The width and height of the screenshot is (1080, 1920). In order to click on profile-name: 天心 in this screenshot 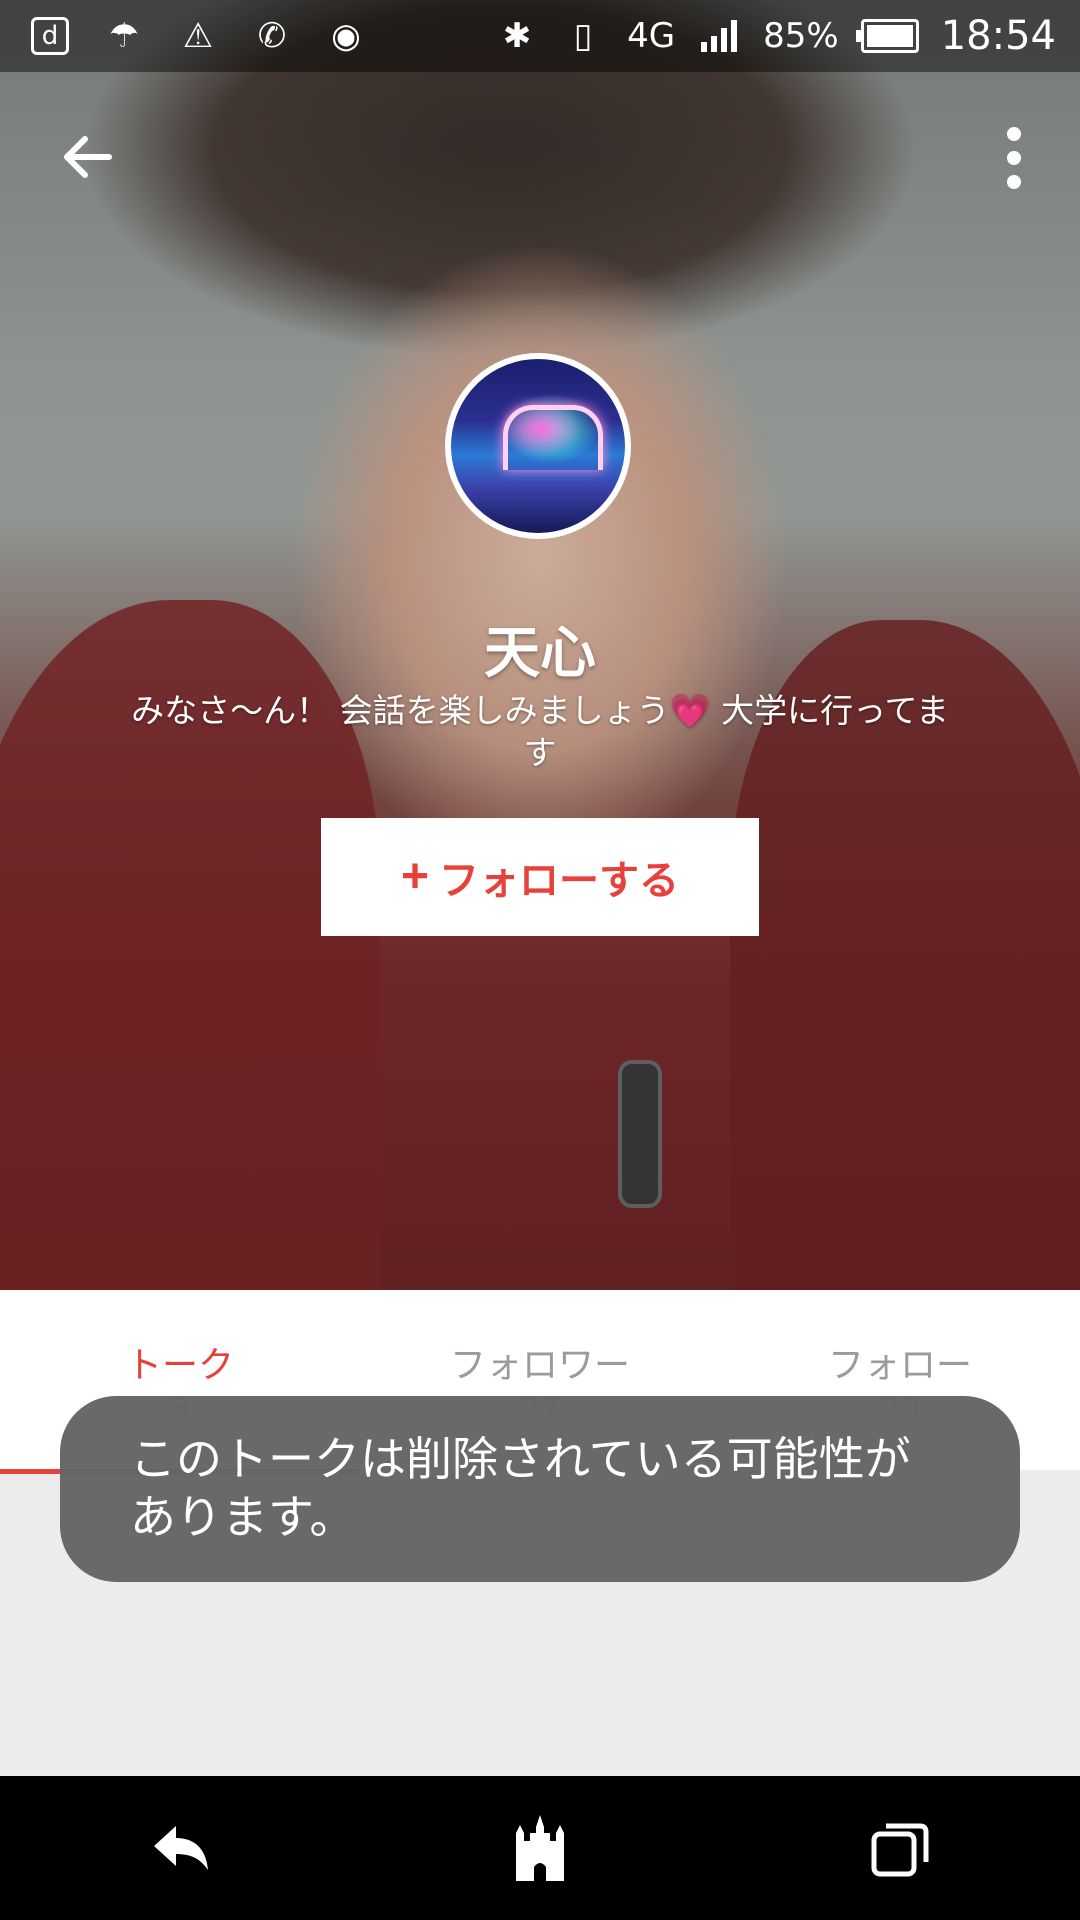, I will do `click(540, 653)`.